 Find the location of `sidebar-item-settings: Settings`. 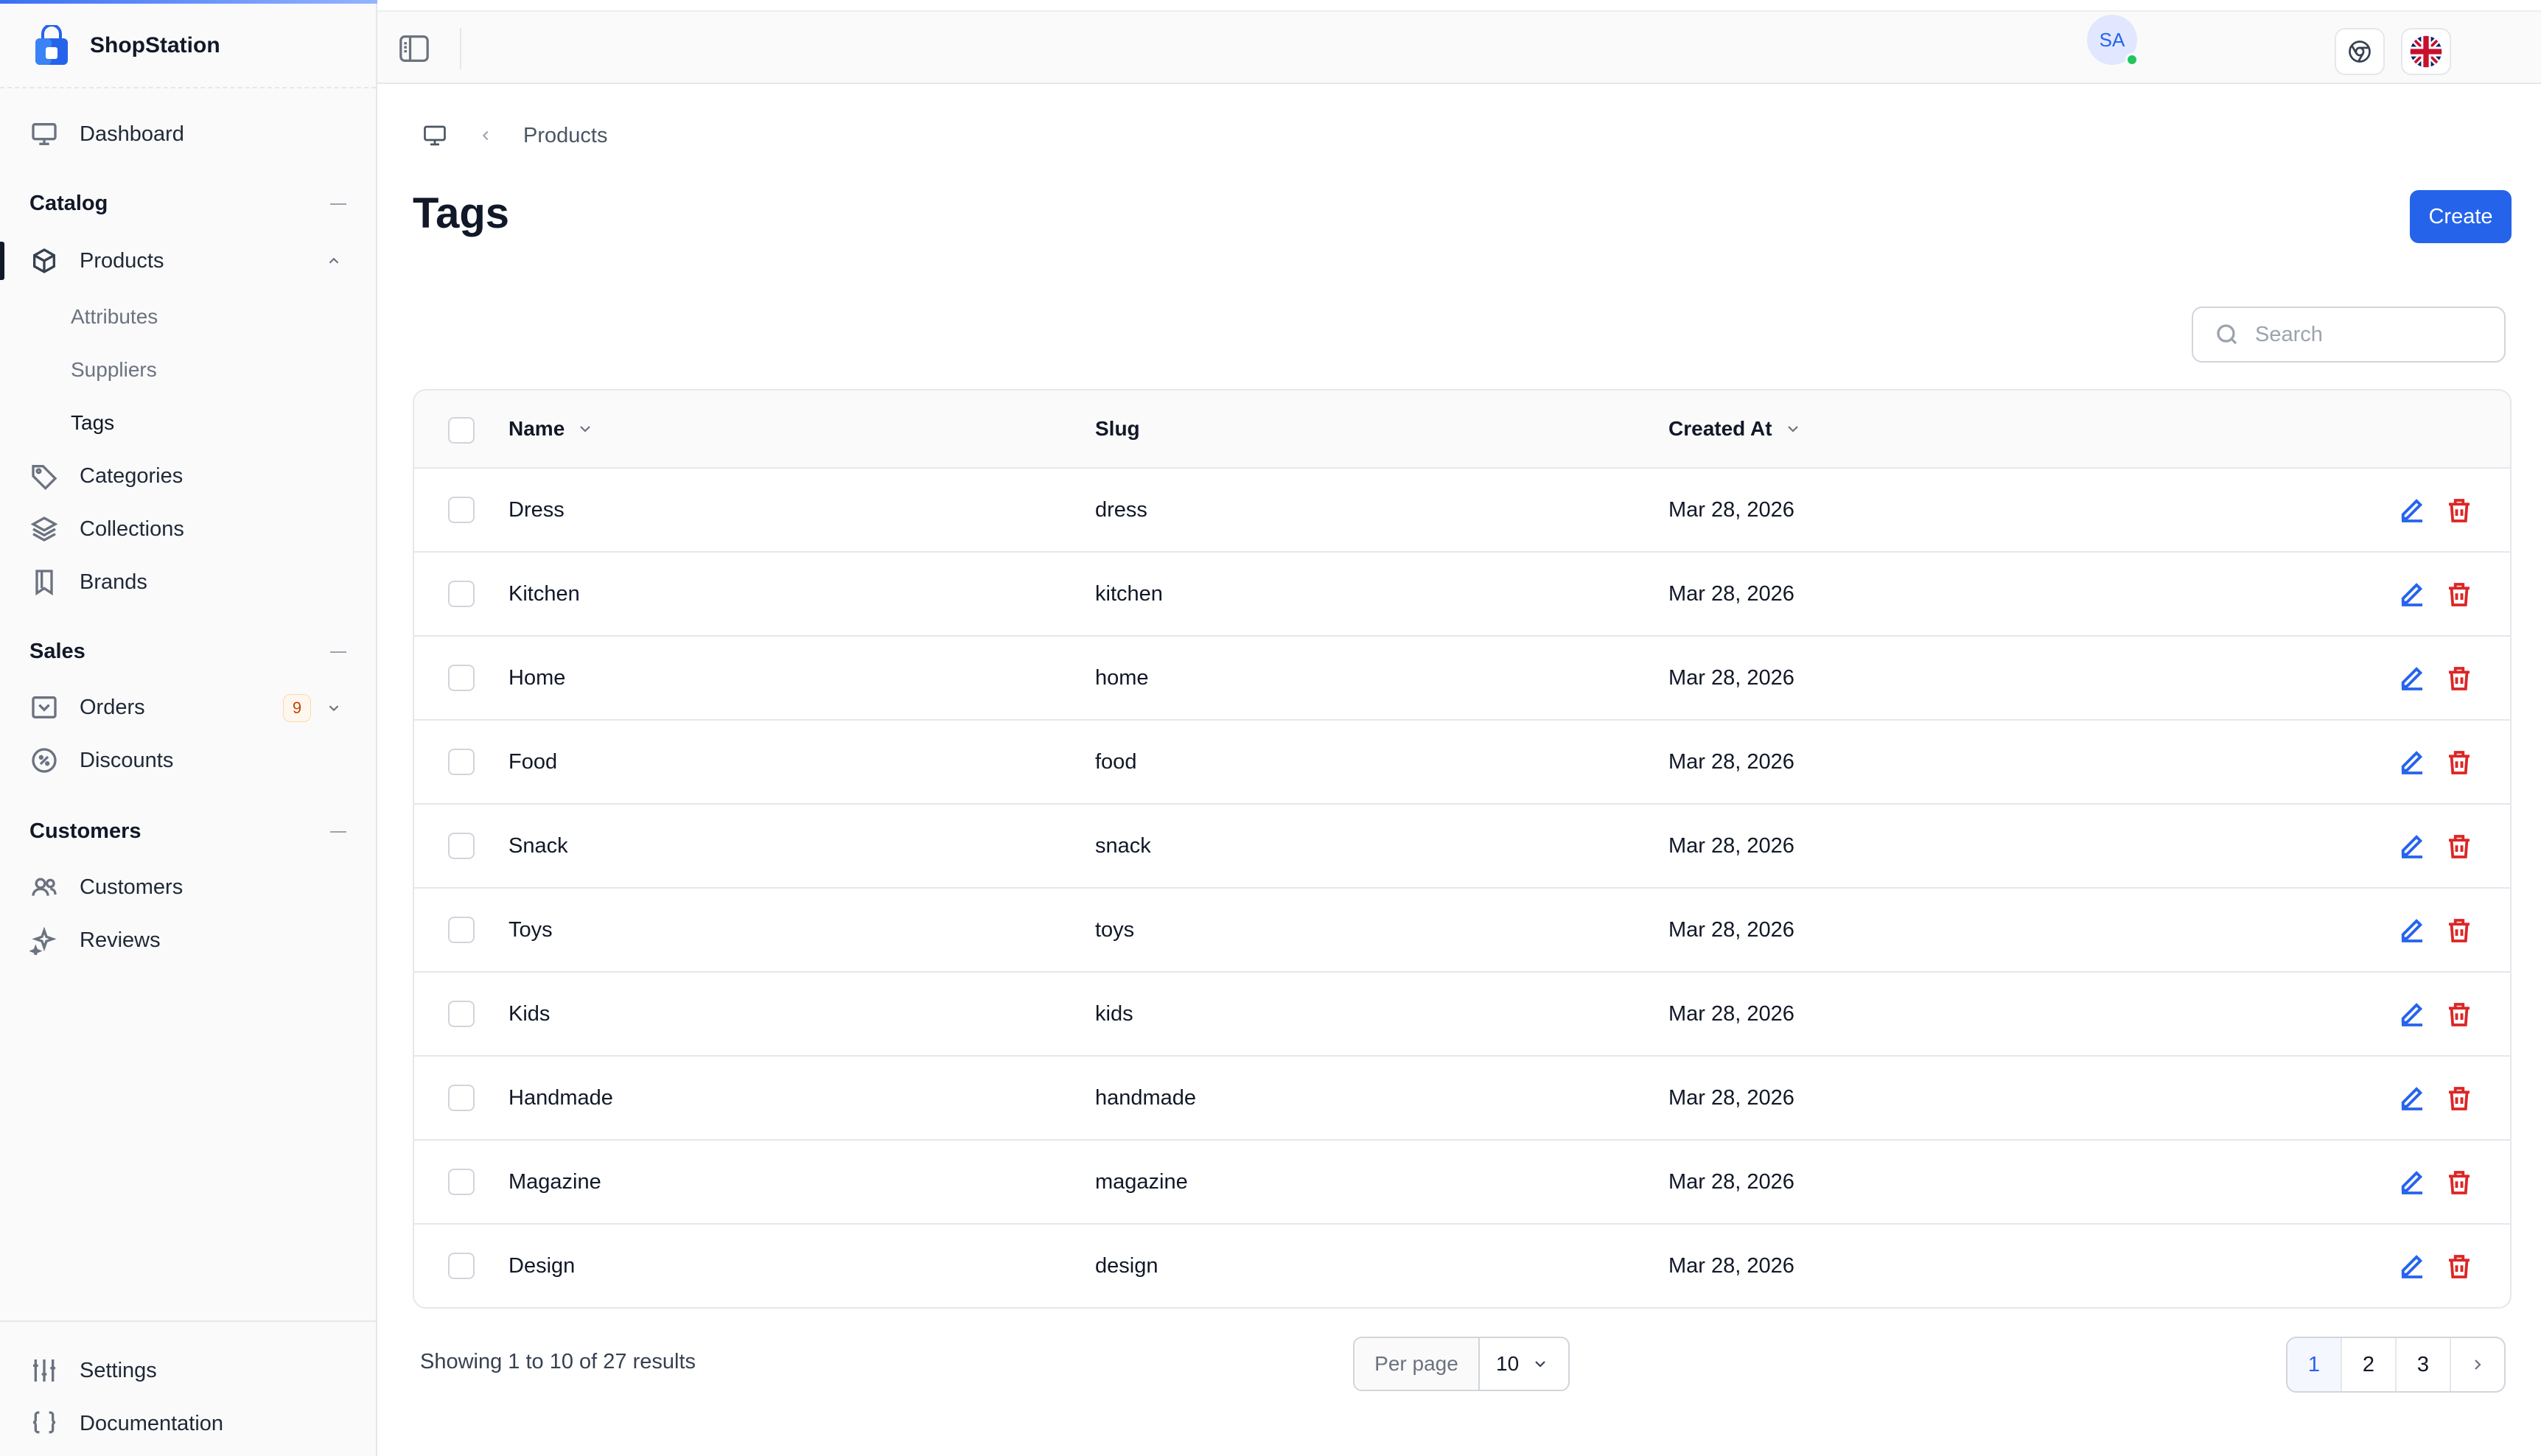

sidebar-item-settings: Settings is located at coordinates (93, 1370).